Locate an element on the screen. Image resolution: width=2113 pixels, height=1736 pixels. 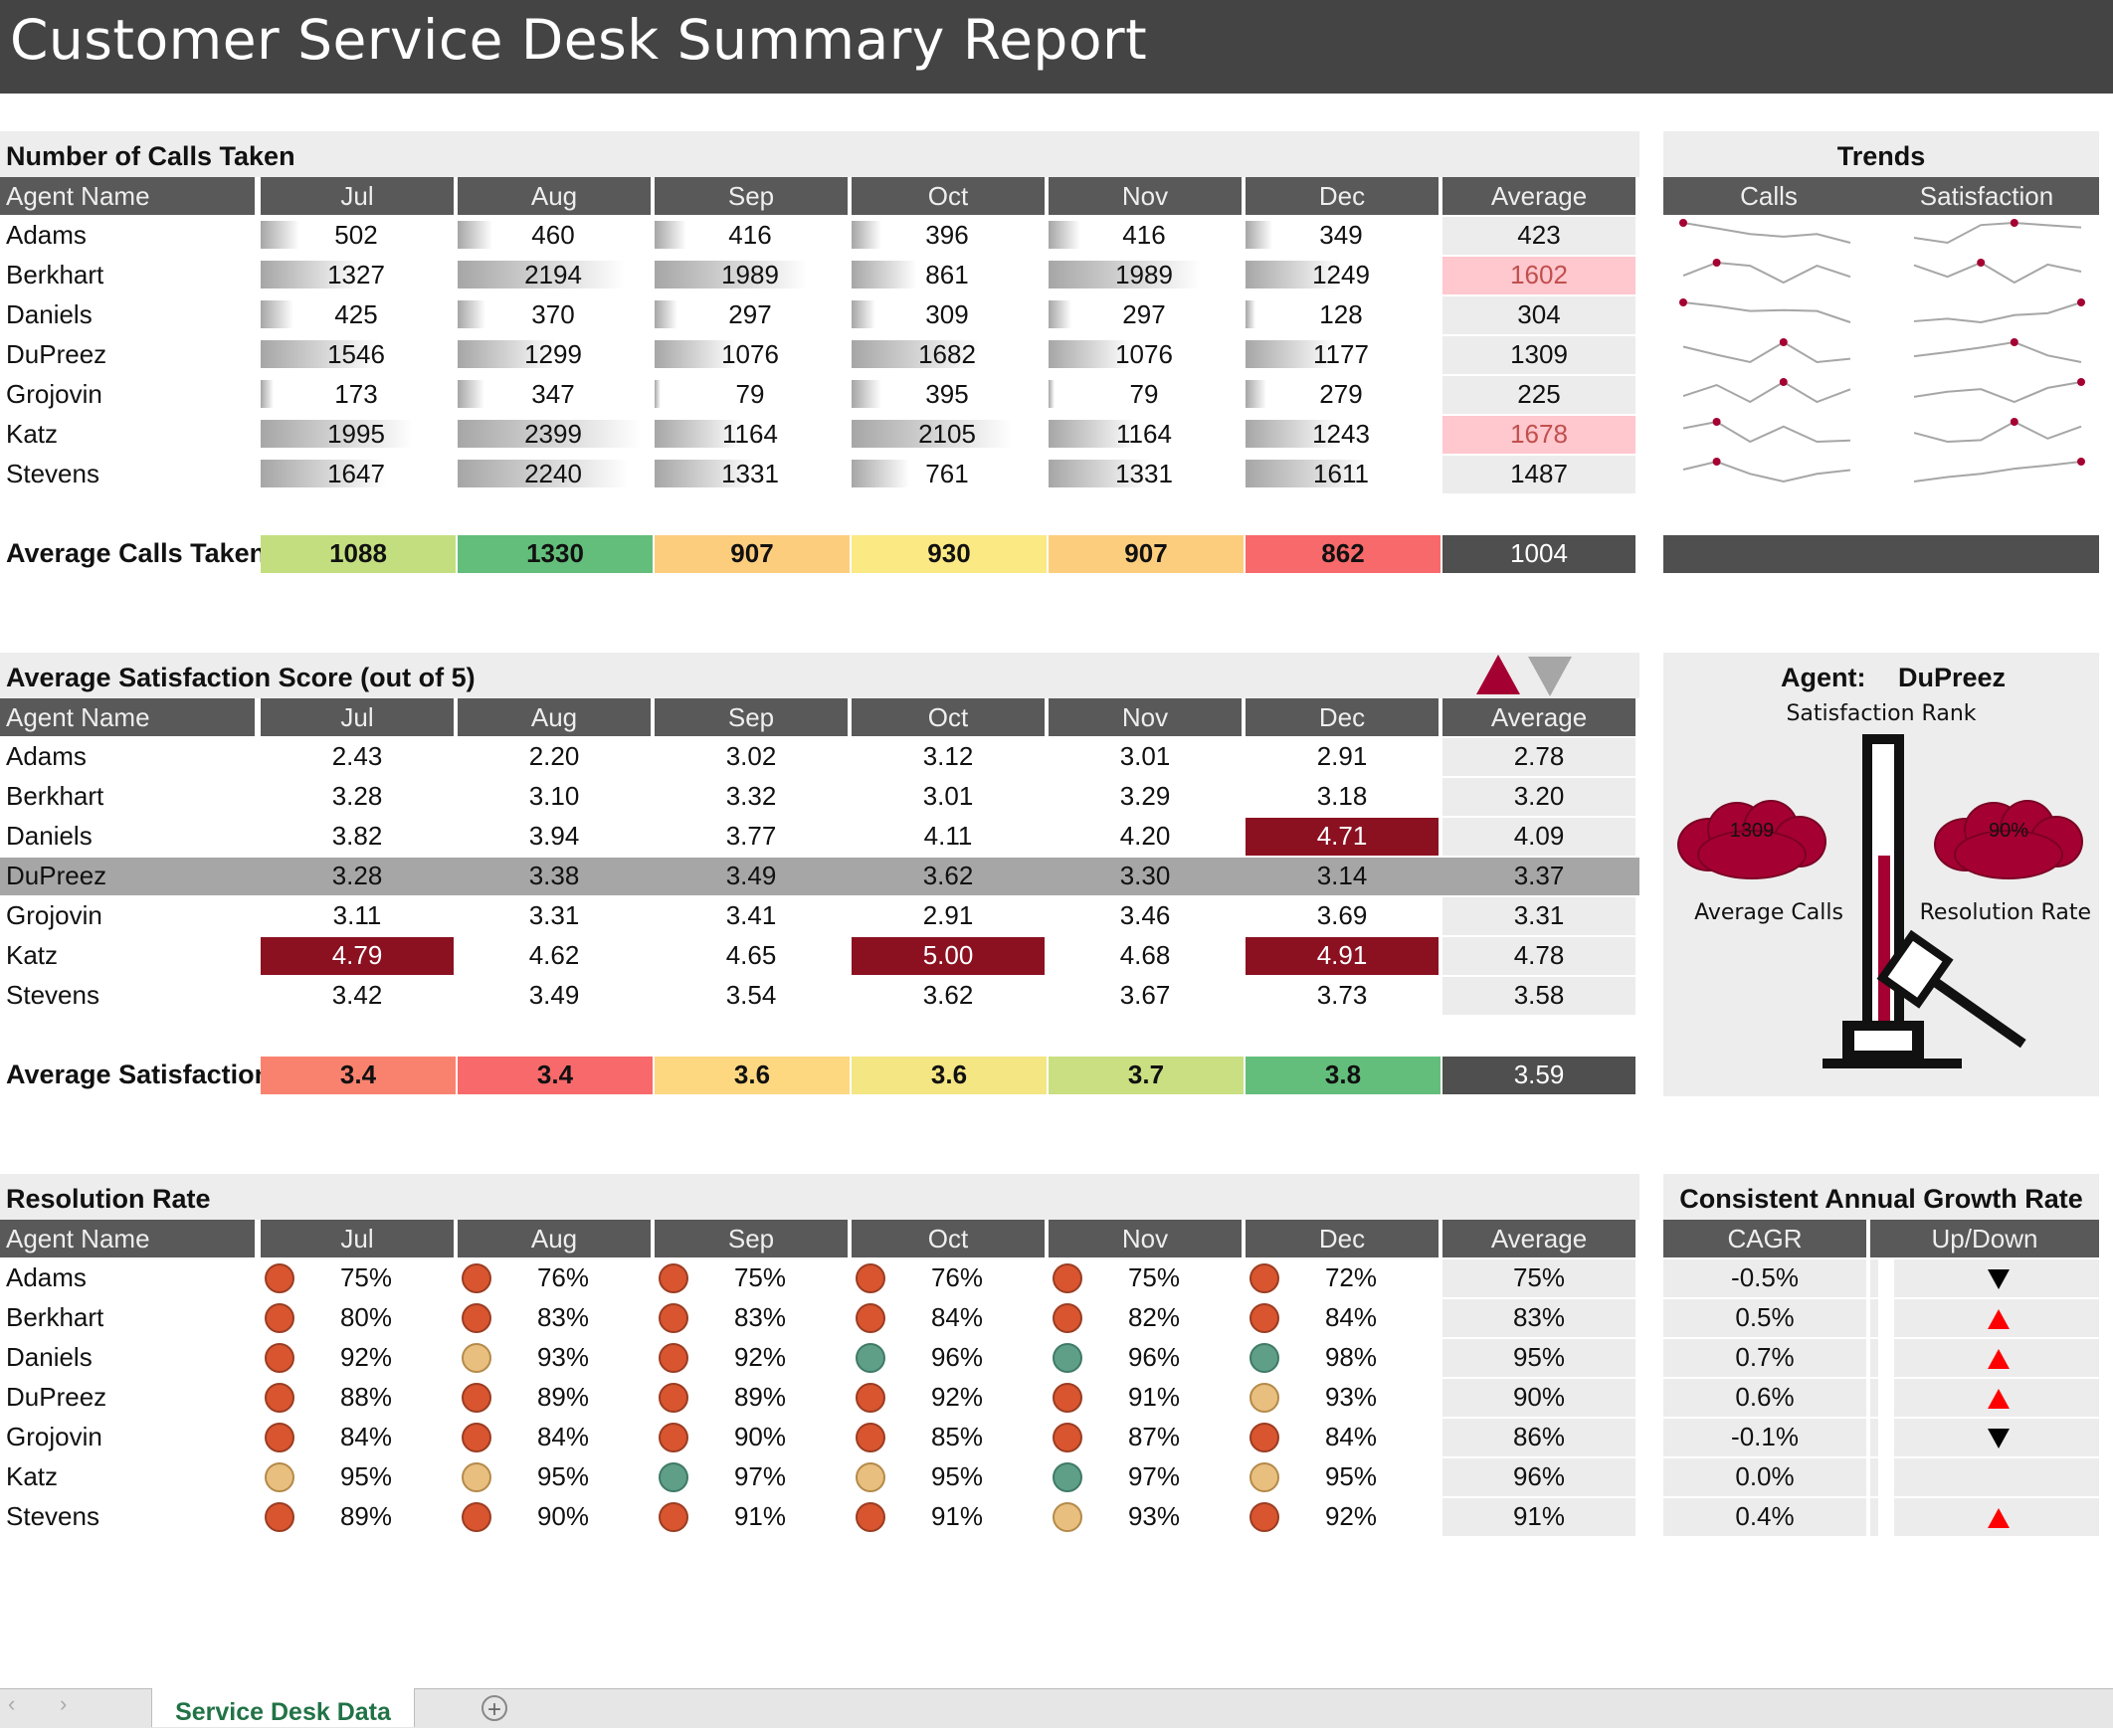
agent-name: Grojovin is located at coordinates (127, 916).